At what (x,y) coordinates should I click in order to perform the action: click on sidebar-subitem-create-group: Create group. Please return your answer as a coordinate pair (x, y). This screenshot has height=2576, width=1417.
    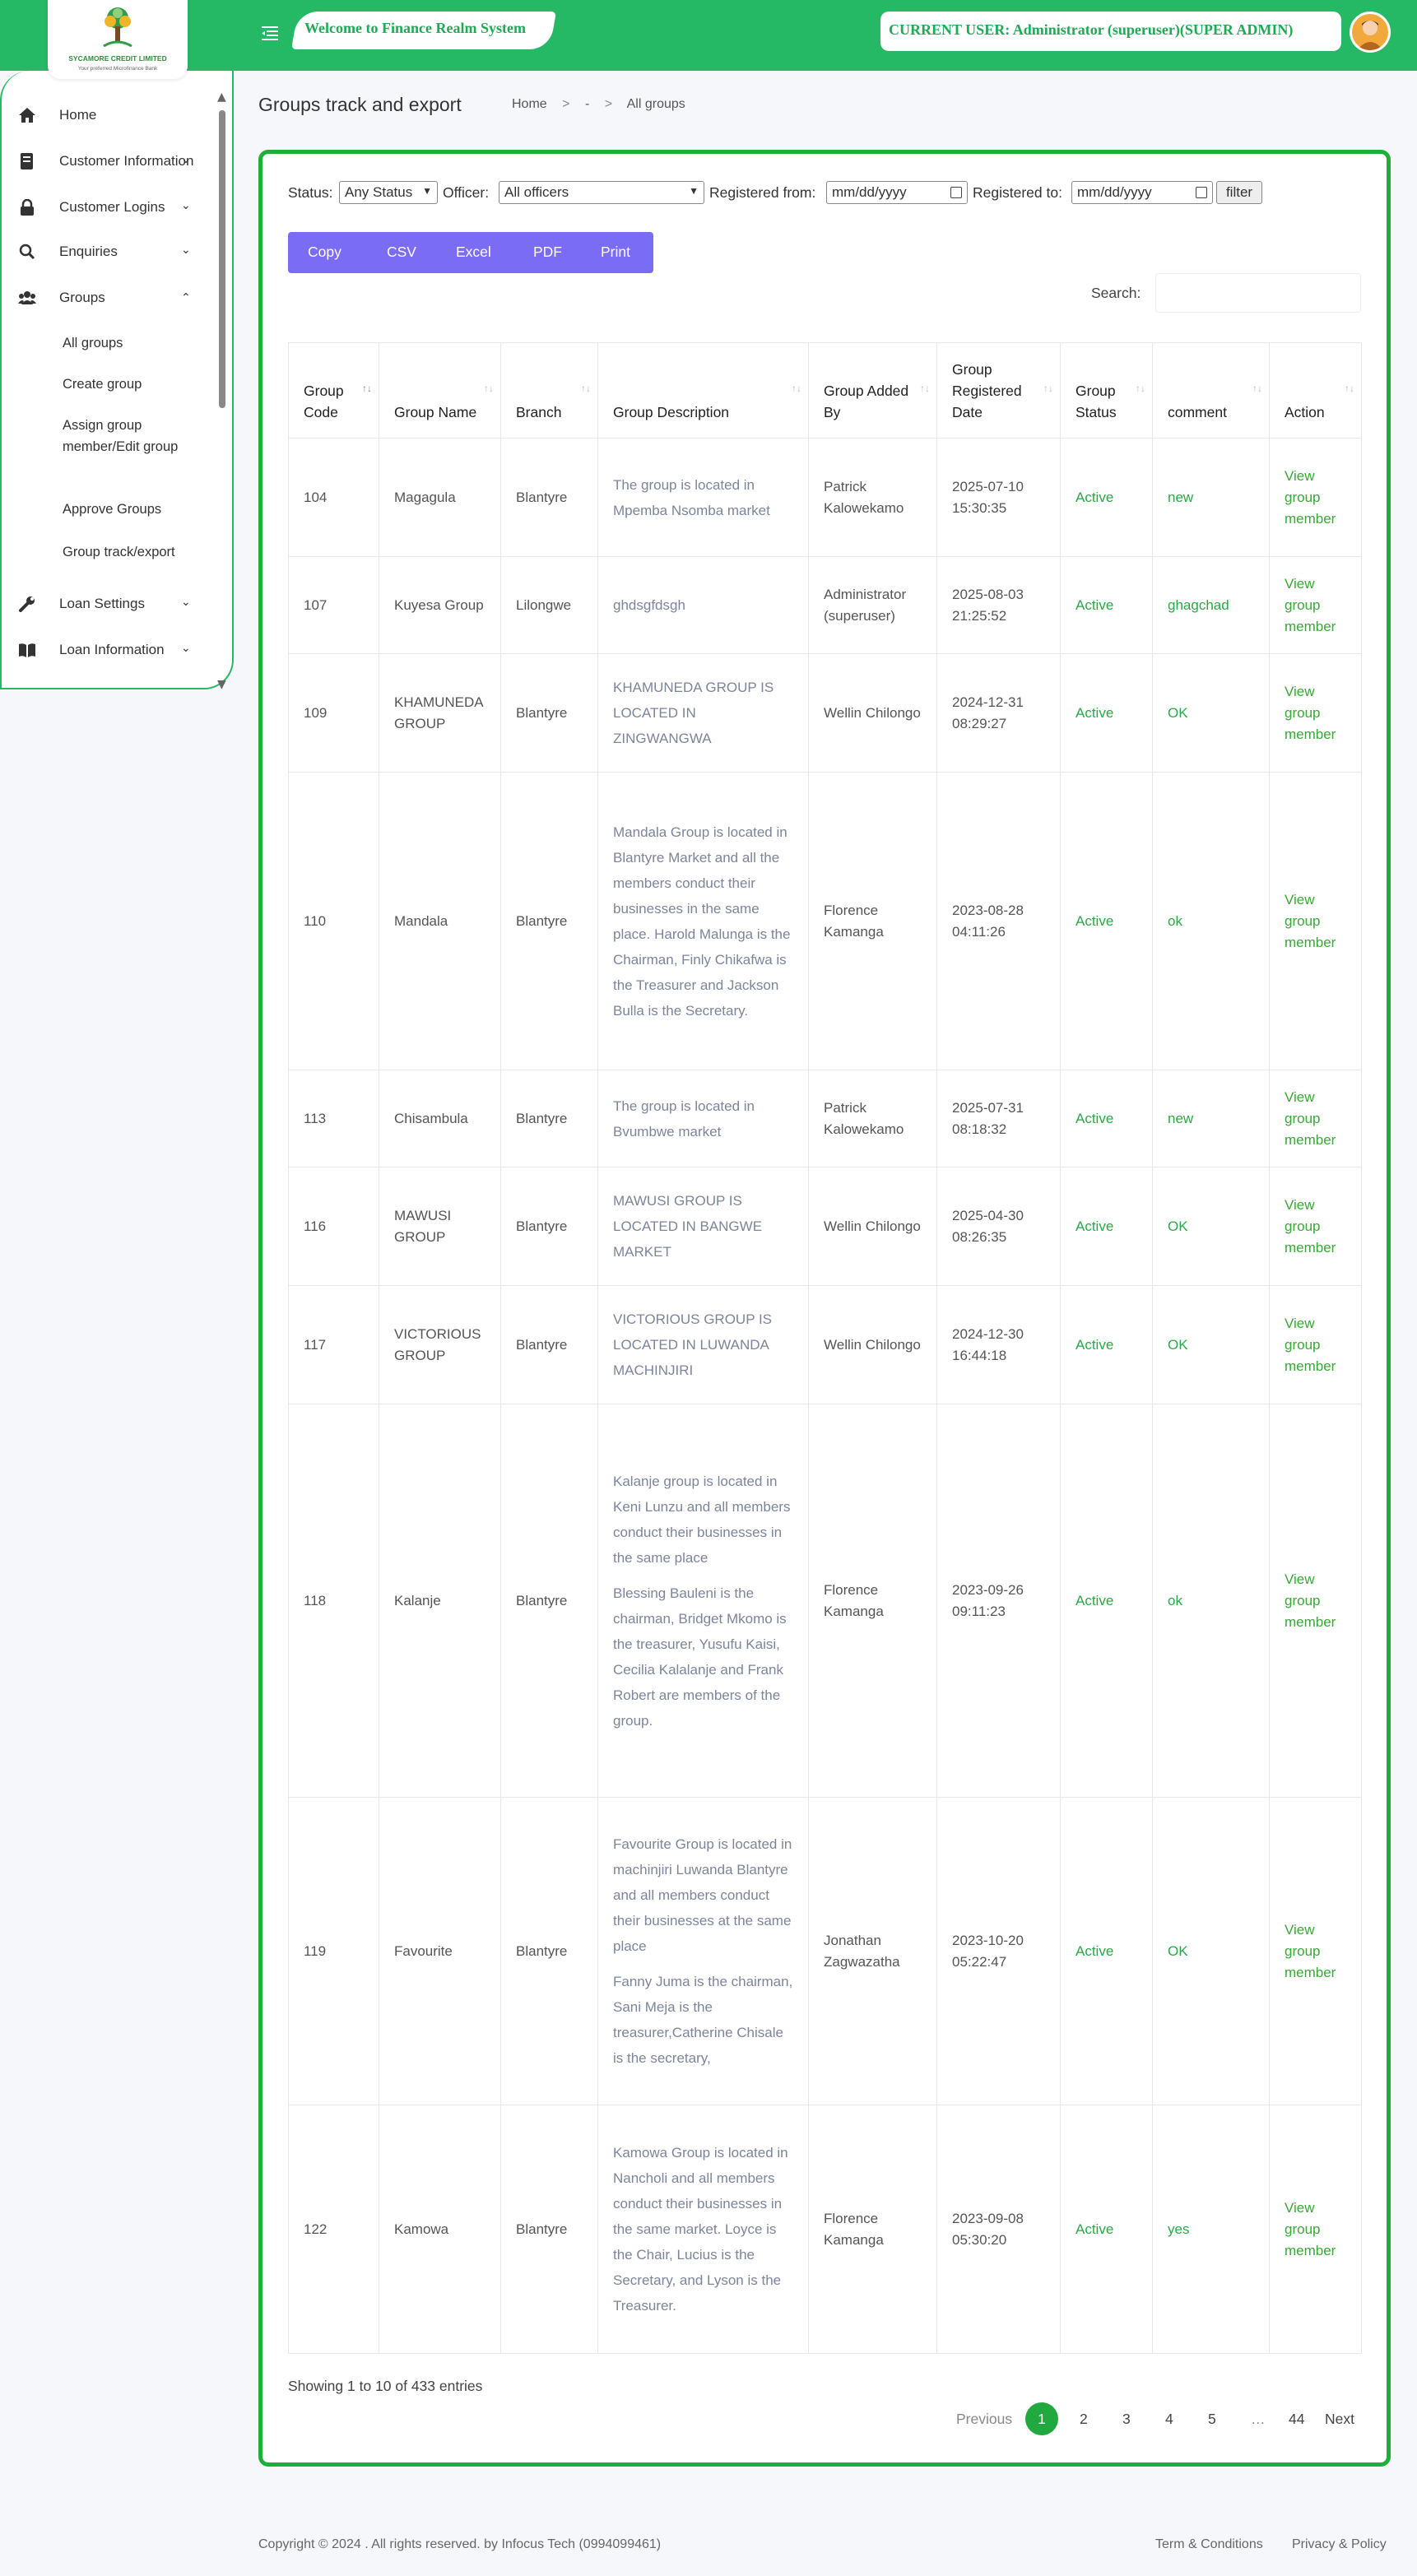
    Looking at the image, I should click on (141, 385).